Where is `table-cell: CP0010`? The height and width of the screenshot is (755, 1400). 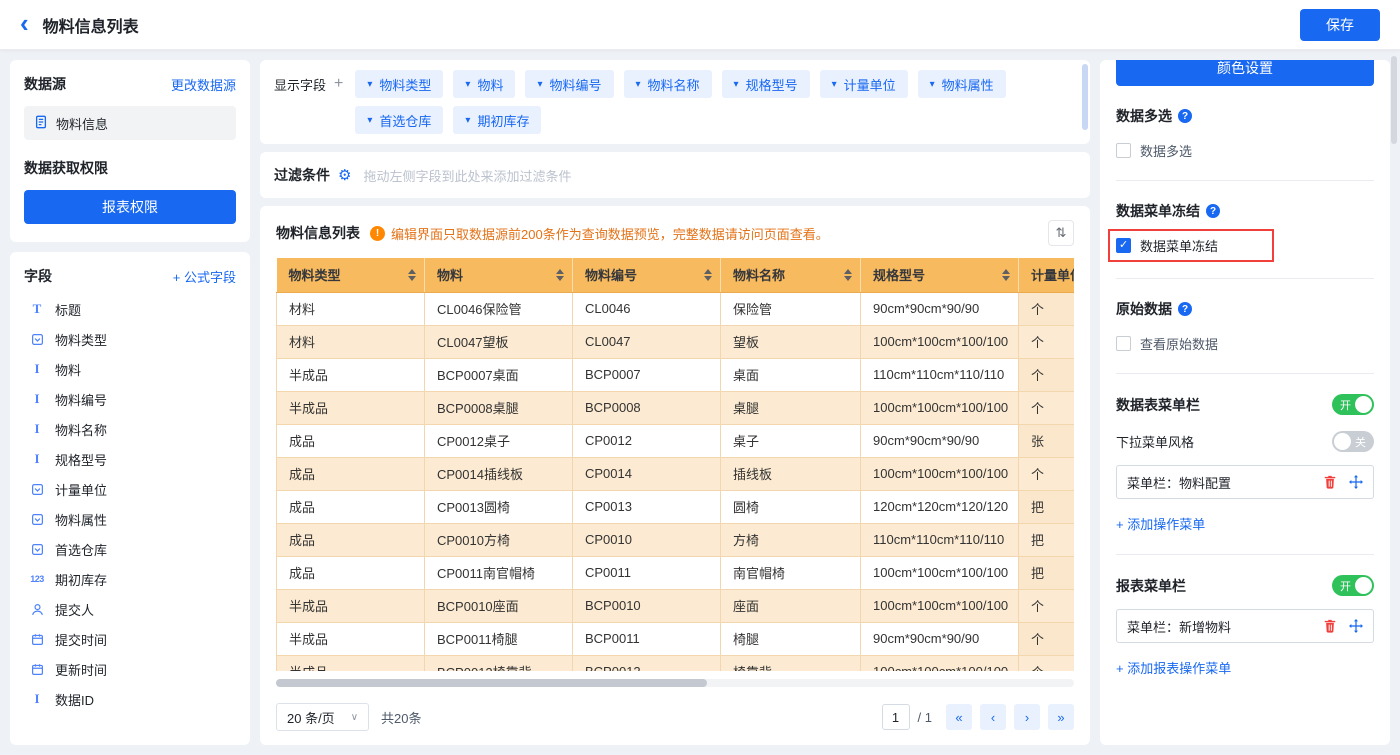 table-cell: CP0010 is located at coordinates (646, 539).